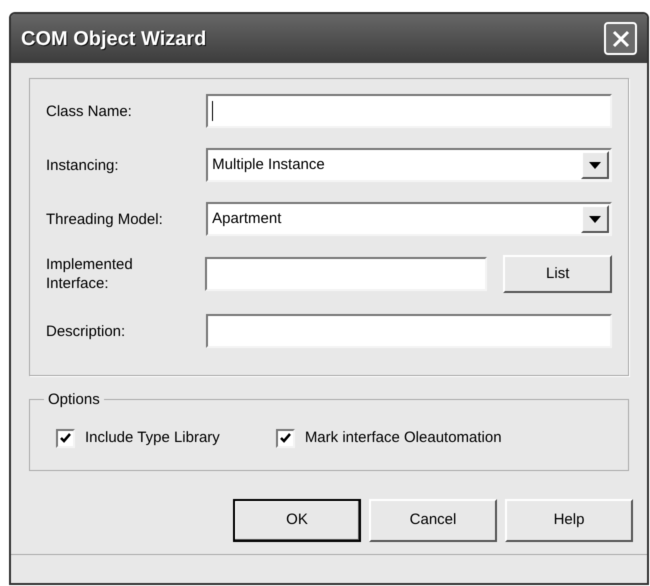  I want to click on dropdown-value: Multiple Instance, so click(268, 164).